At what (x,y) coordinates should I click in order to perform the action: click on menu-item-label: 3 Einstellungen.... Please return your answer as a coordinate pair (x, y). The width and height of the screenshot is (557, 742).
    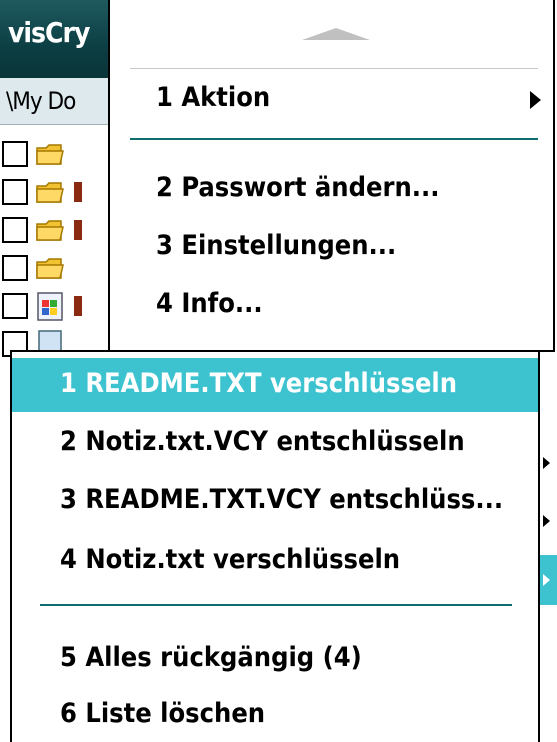
    Looking at the image, I should click on (276, 245).